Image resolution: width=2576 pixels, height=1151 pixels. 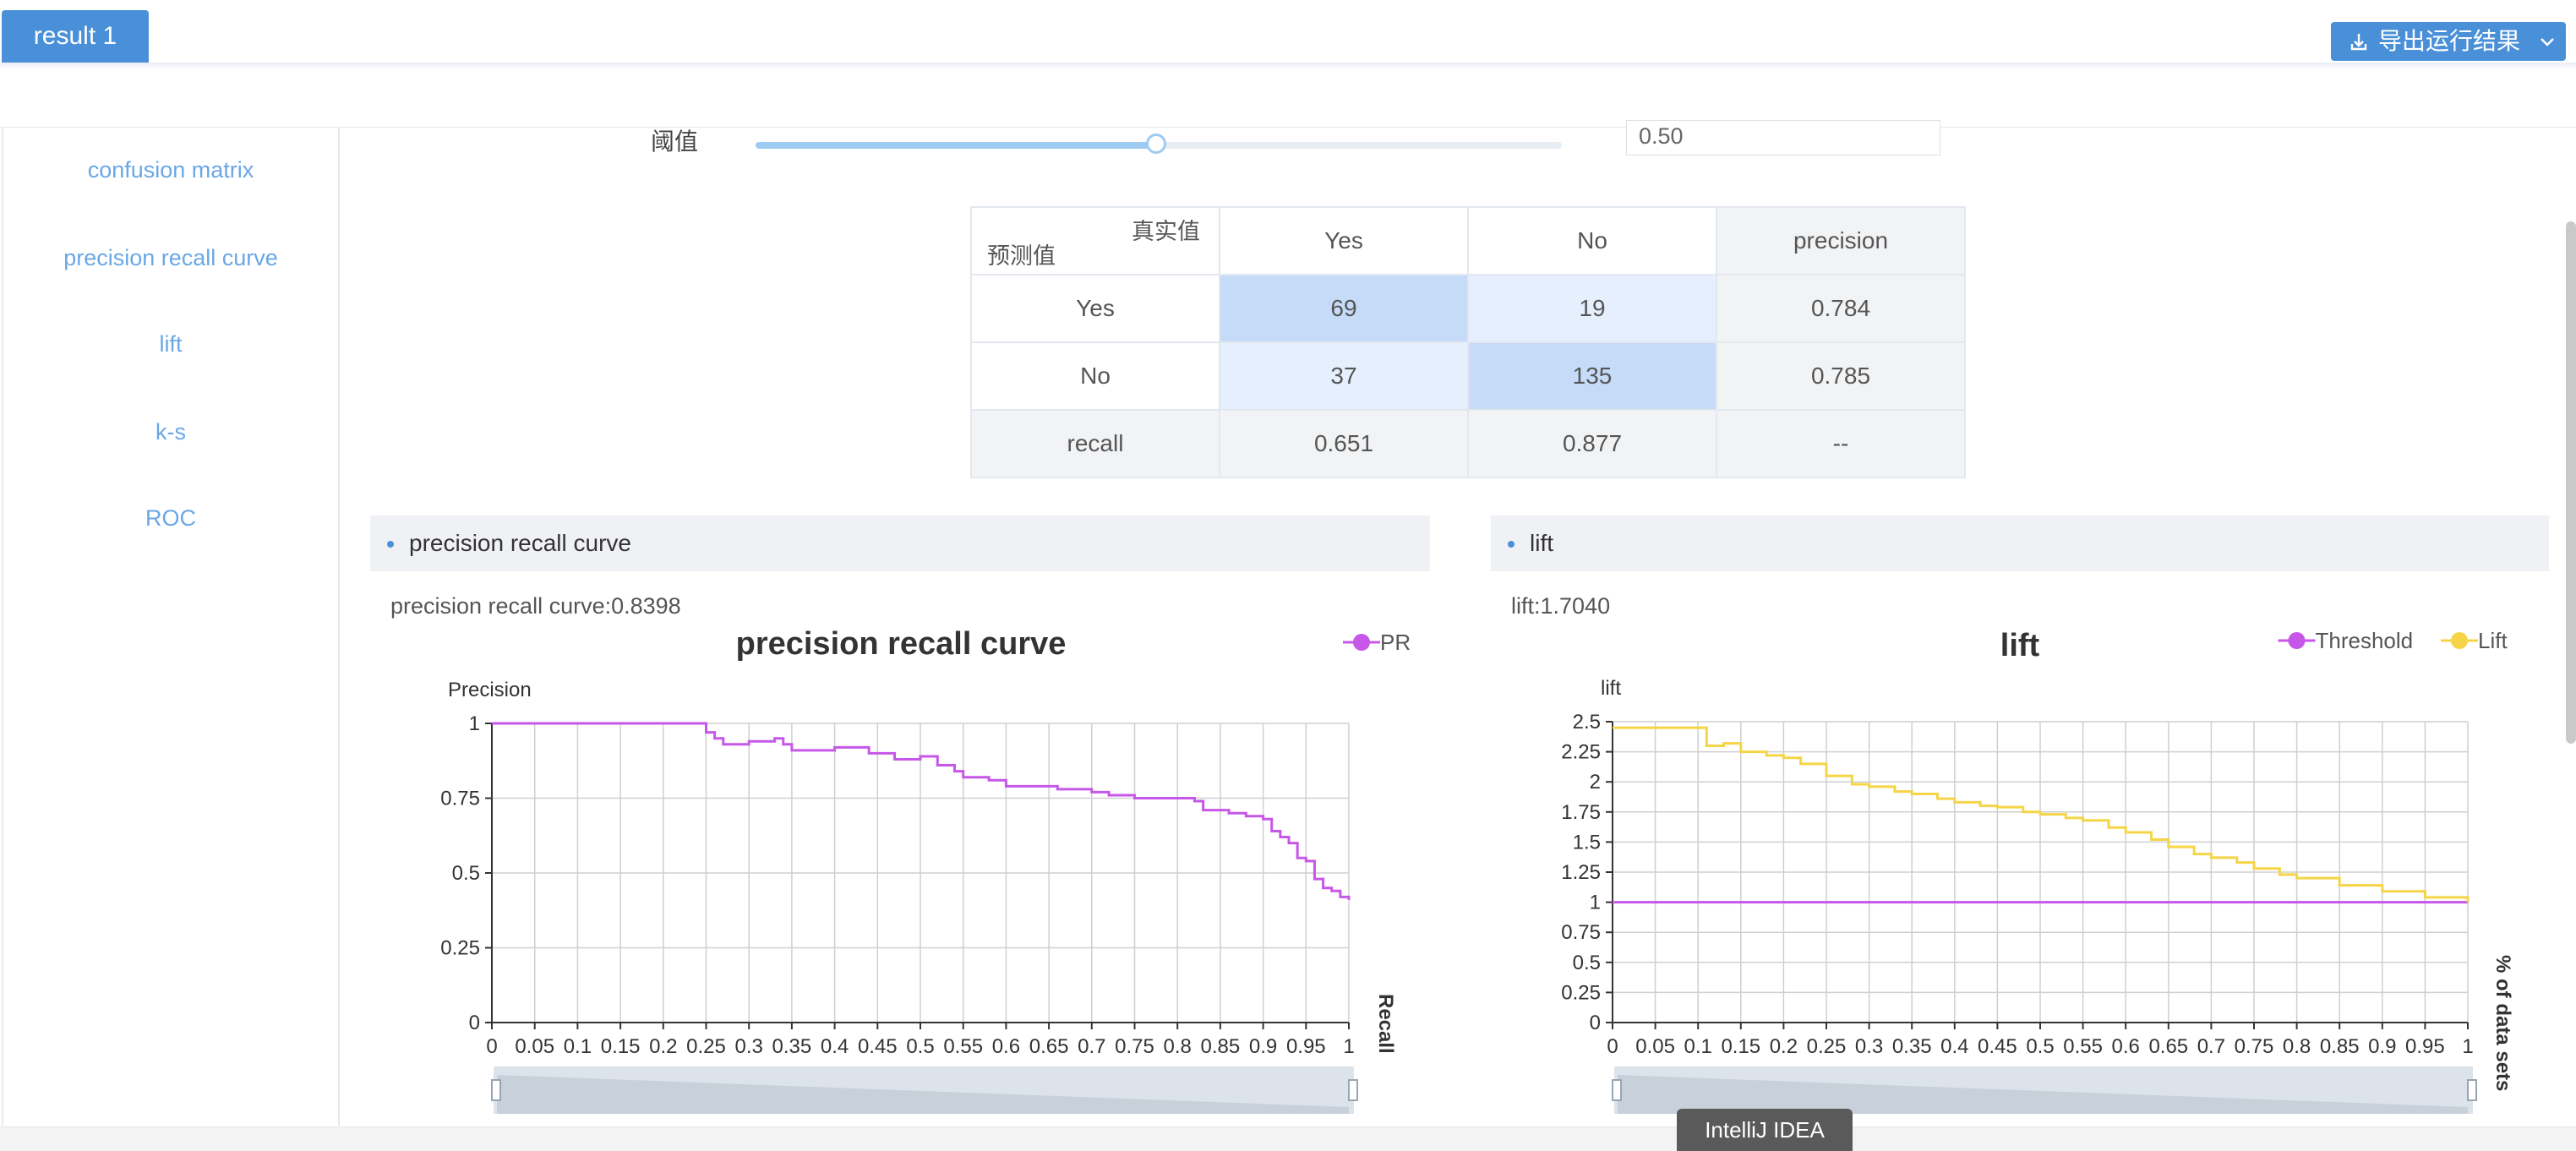 I want to click on legend-label: Threshold, so click(x=2365, y=641).